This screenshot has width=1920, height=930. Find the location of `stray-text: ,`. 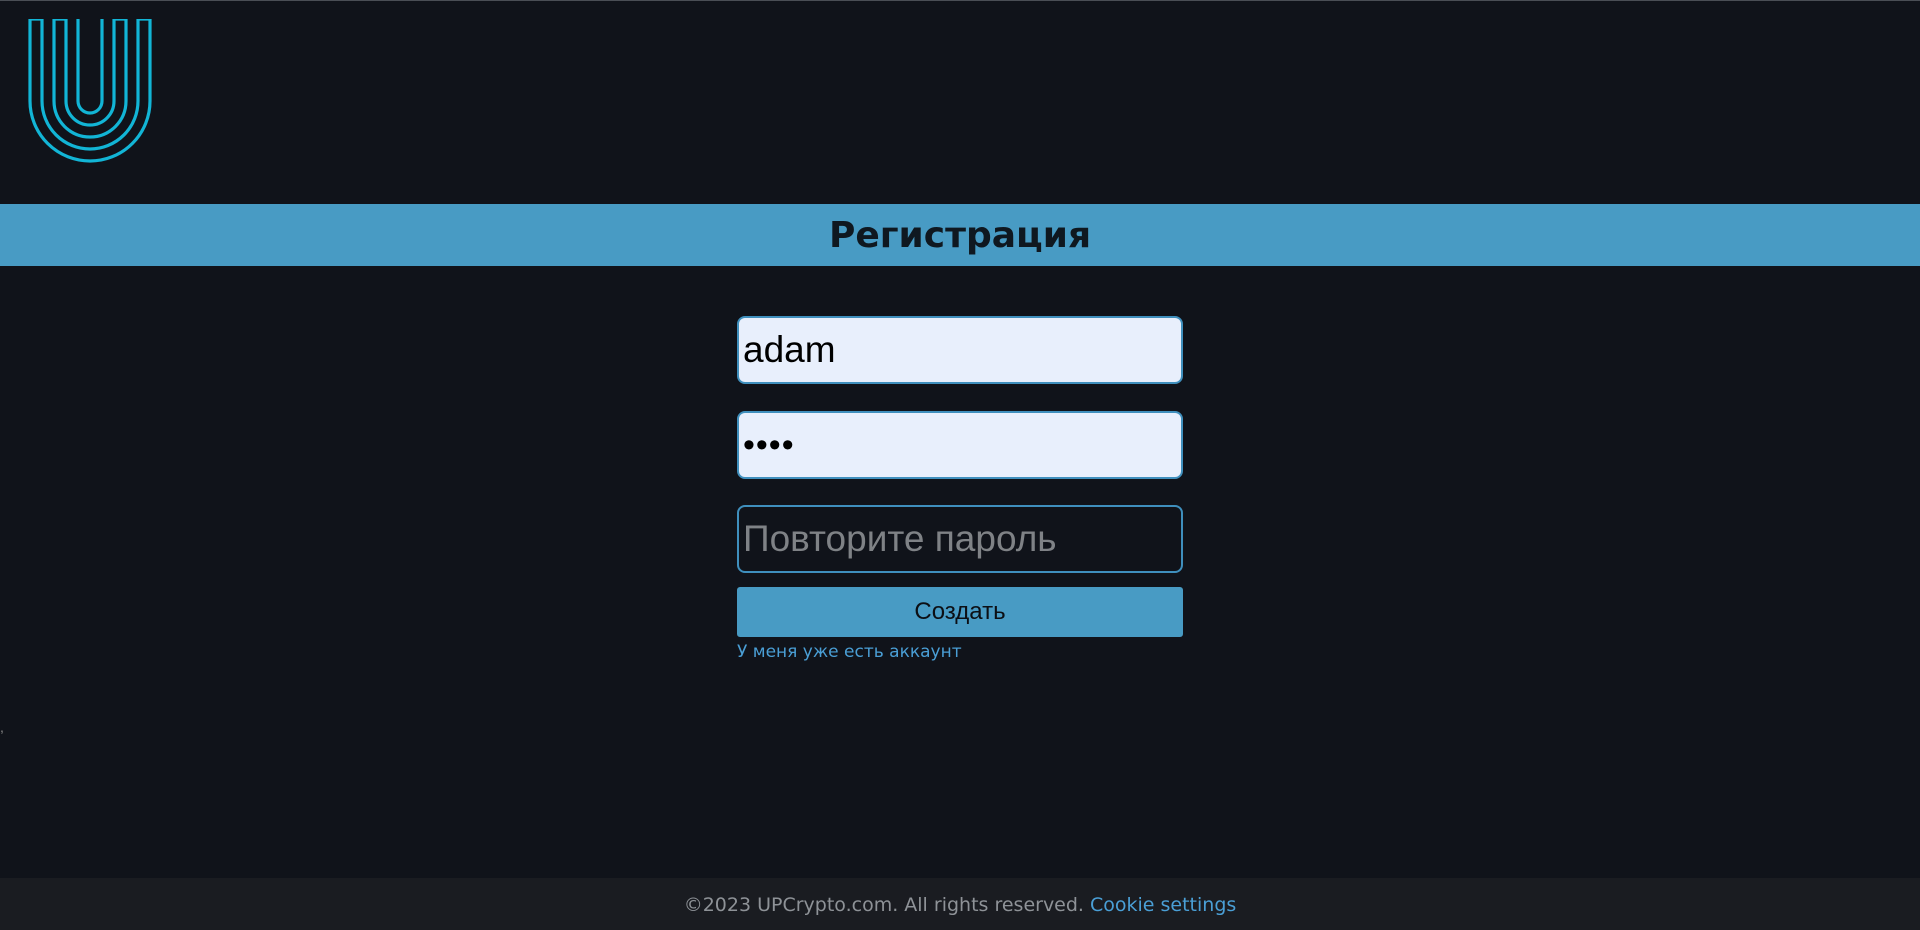

stray-text: , is located at coordinates (2, 727).